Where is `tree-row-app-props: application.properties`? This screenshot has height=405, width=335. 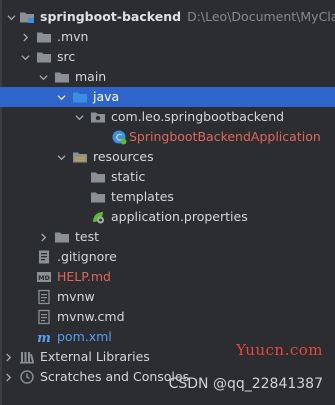
tree-row-app-props: application.properties is located at coordinates (167, 217).